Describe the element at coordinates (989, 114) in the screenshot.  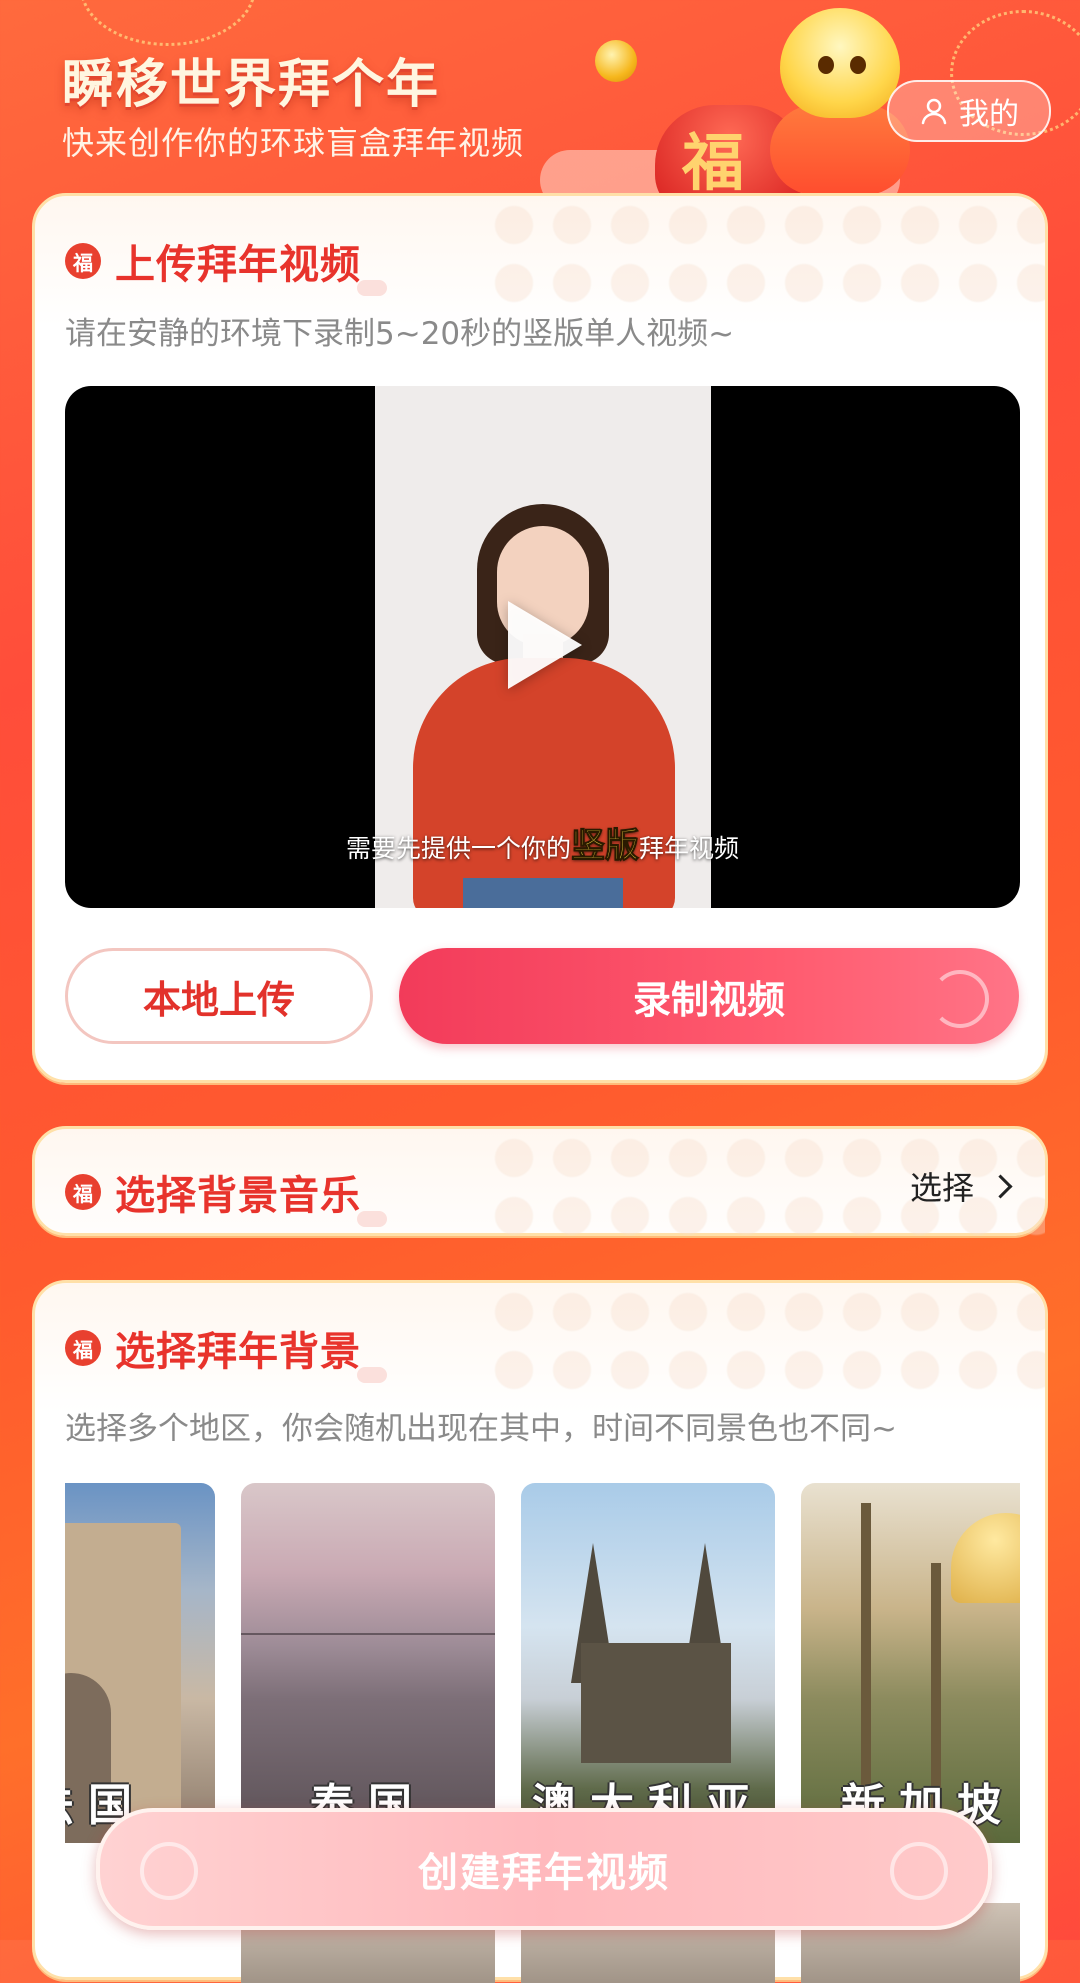
I see `my-profile-label: 我的` at that location.